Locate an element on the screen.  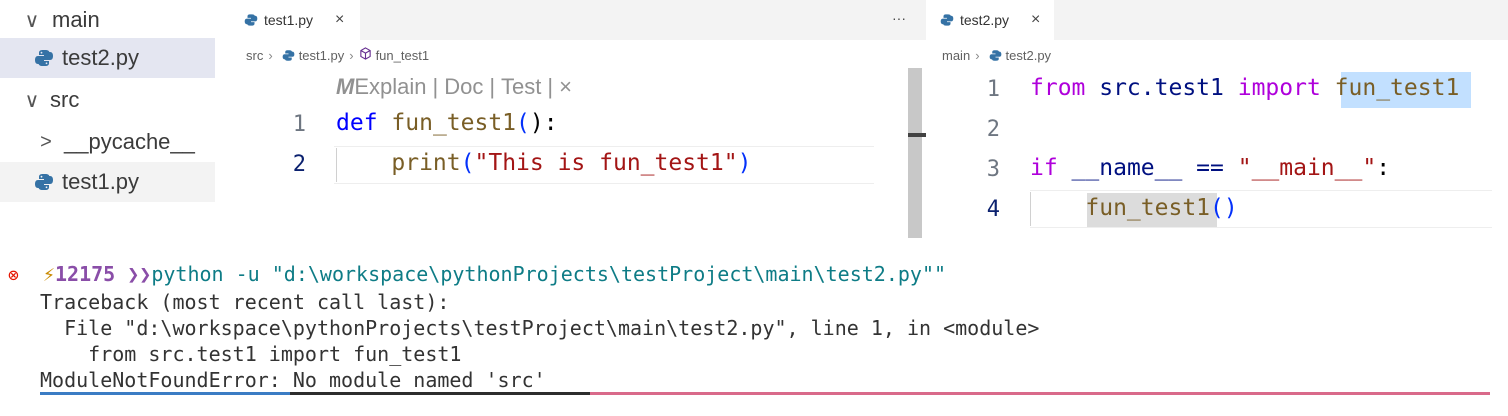
code-token: if is located at coordinates (1044, 168).